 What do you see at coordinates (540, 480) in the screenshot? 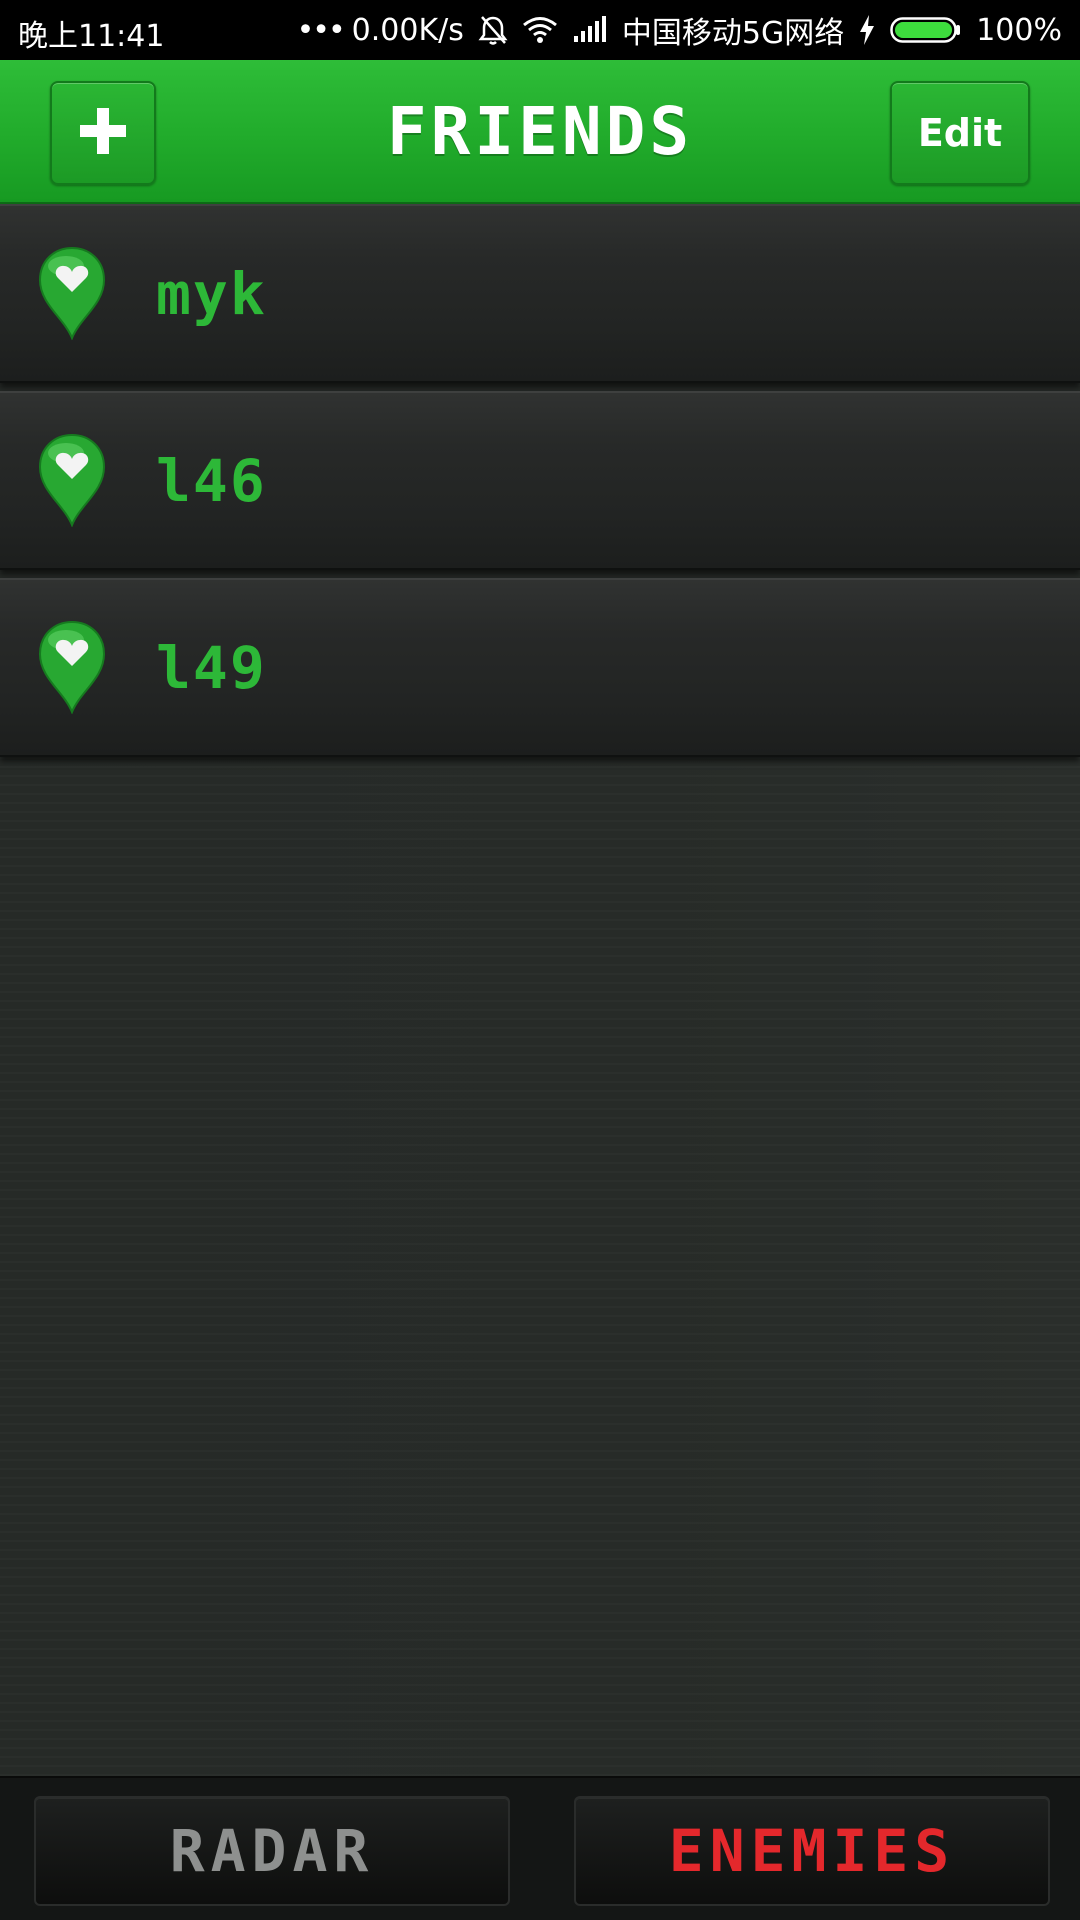
I see `friend-row: l46` at bounding box center [540, 480].